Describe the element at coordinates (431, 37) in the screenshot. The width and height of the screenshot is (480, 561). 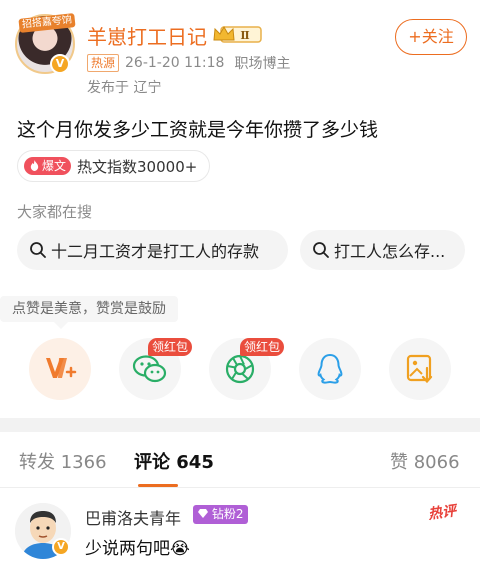
I see `follow-button: +关注` at that location.